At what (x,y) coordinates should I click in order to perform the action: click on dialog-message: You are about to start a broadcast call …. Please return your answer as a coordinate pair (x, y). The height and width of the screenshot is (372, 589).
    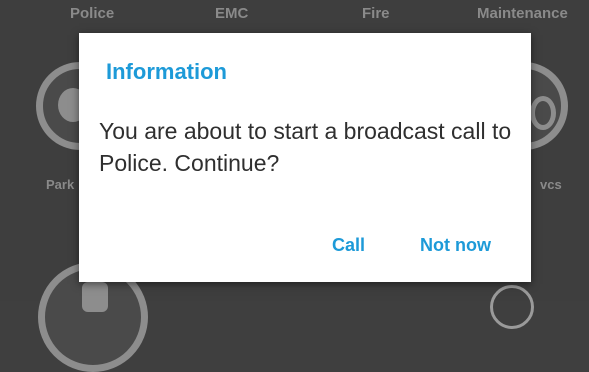
    Looking at the image, I should click on (305, 147).